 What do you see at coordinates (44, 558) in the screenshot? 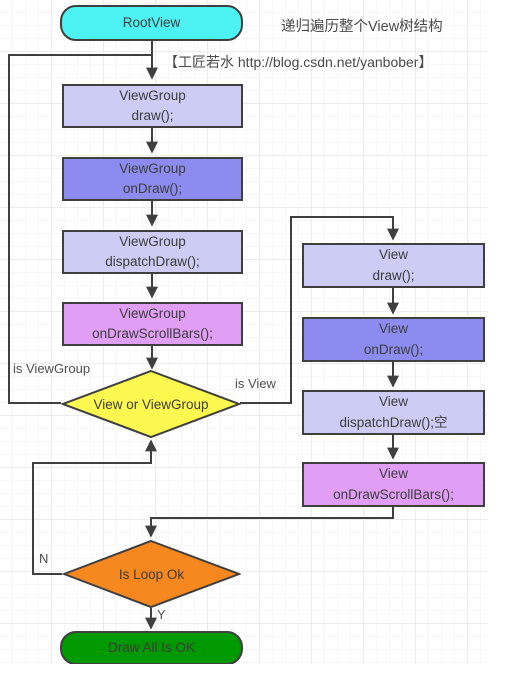
I see `edge-label-loop-no: N` at bounding box center [44, 558].